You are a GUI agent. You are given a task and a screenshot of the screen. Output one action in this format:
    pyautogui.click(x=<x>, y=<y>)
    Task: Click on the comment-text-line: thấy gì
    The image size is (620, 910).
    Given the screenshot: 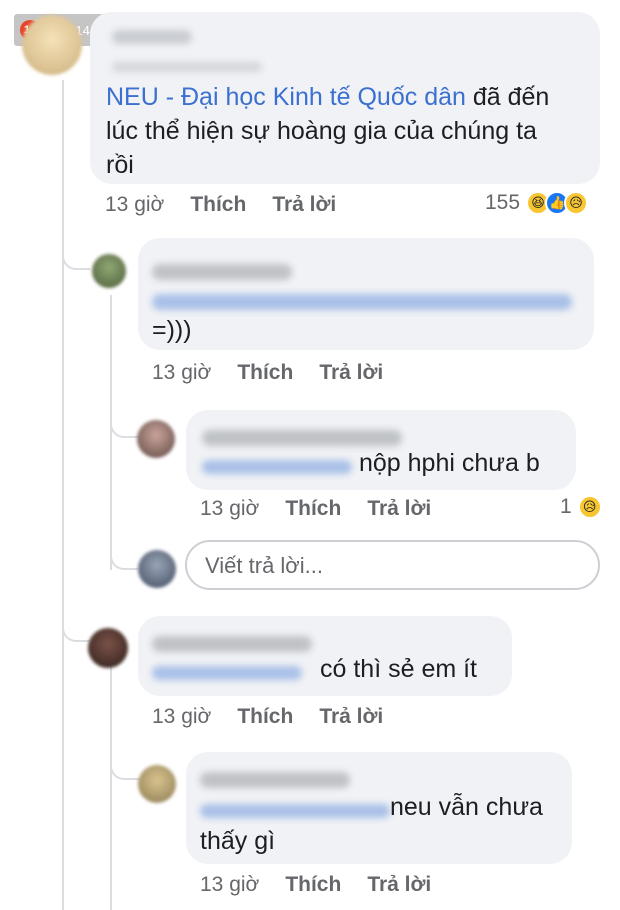 What is the action you would take?
    pyautogui.click(x=238, y=841)
    